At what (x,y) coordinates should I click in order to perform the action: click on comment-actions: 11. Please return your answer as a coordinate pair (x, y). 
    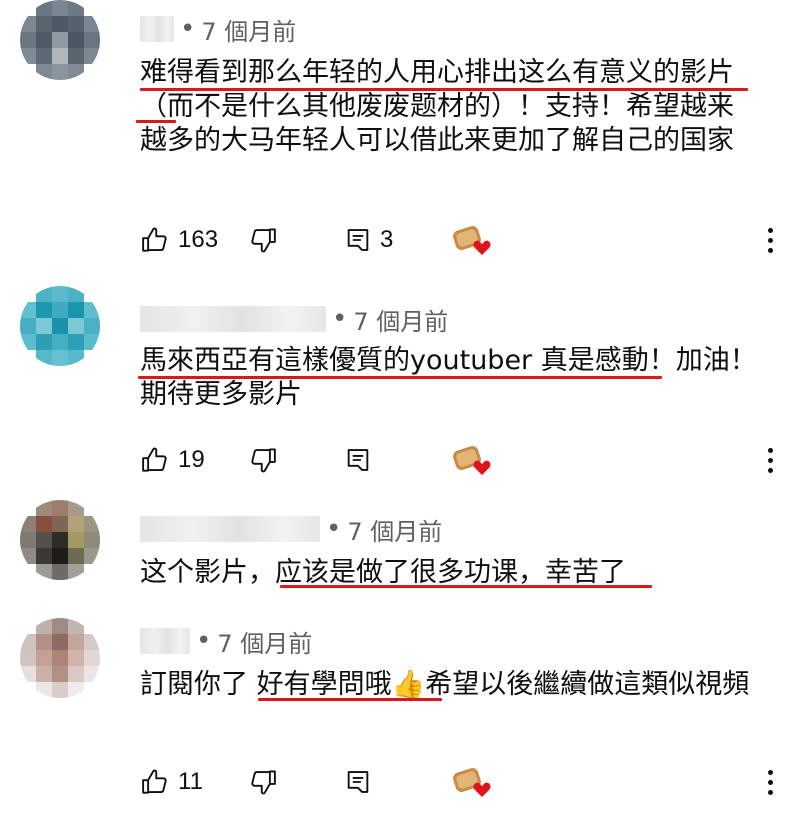
    Looking at the image, I should click on (460, 782).